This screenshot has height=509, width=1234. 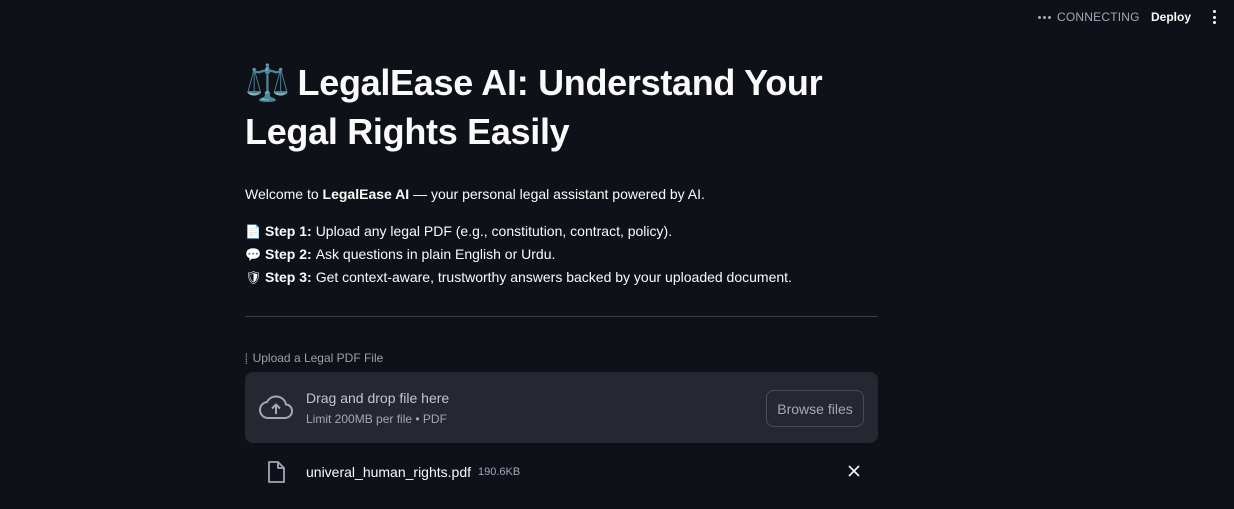 What do you see at coordinates (288, 277) in the screenshot?
I see `step-3-label: Step 3:` at bounding box center [288, 277].